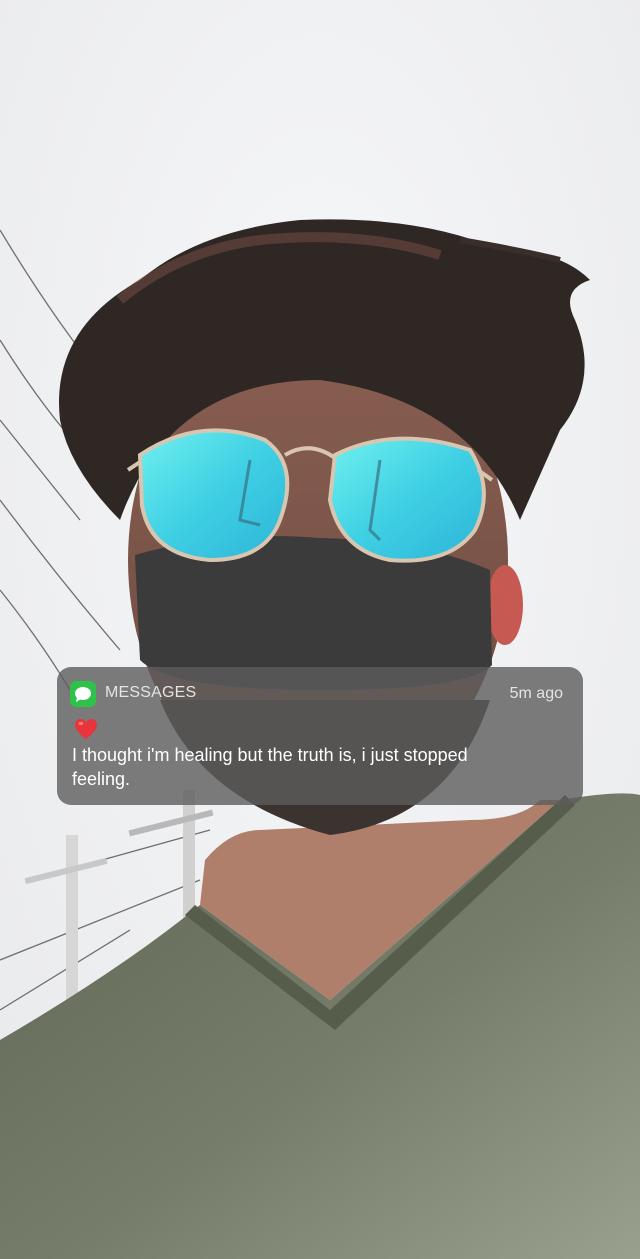  What do you see at coordinates (536, 693) in the screenshot?
I see `notification-time: 5m ago` at bounding box center [536, 693].